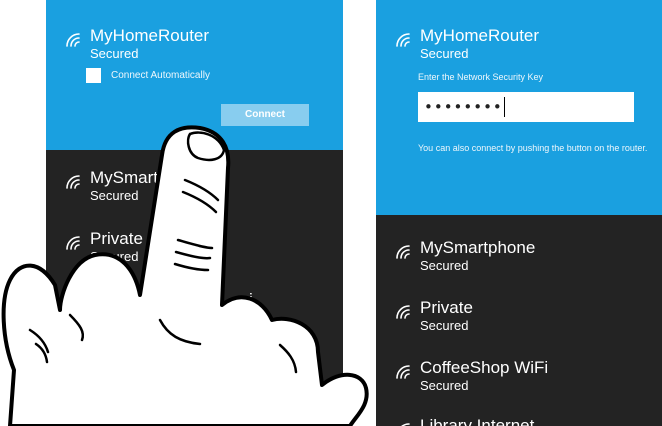 This screenshot has width=662, height=426. I want to click on list-item: CoffeeShop WiFi Secured, so click(471, 376).